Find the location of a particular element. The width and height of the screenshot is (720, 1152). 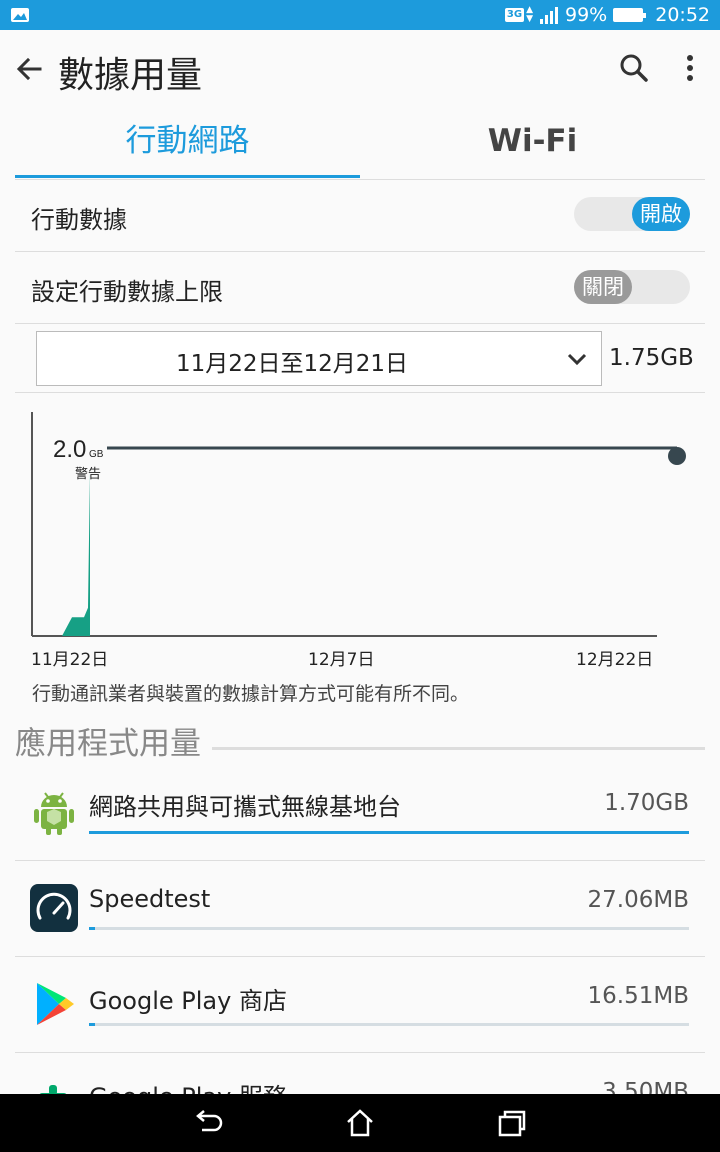

warning-handle is located at coordinates (677, 456).